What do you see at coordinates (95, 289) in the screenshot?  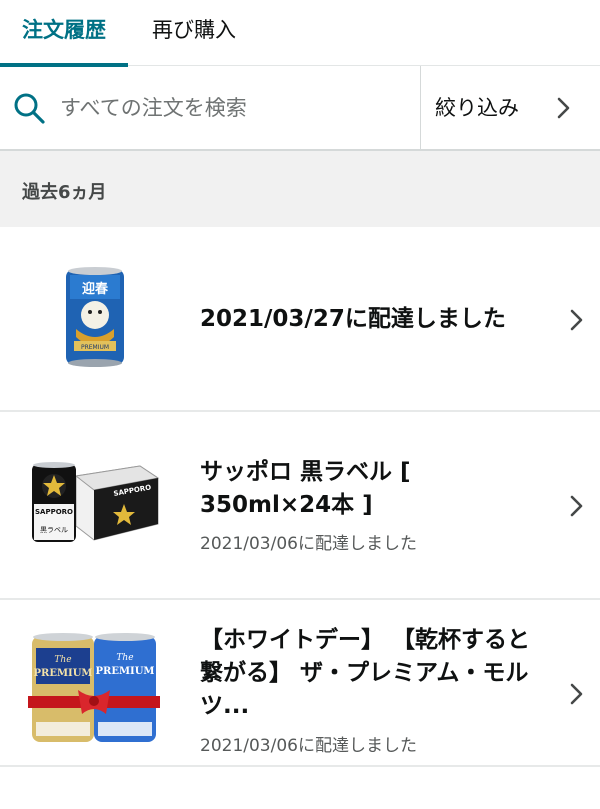 I see `svg-text: 迎春` at bounding box center [95, 289].